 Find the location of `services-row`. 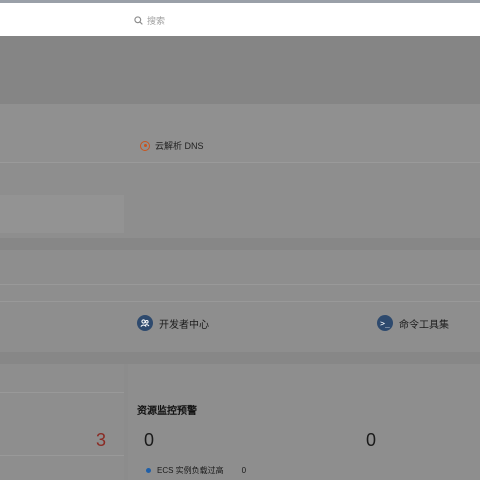

services-row is located at coordinates (240, 133).